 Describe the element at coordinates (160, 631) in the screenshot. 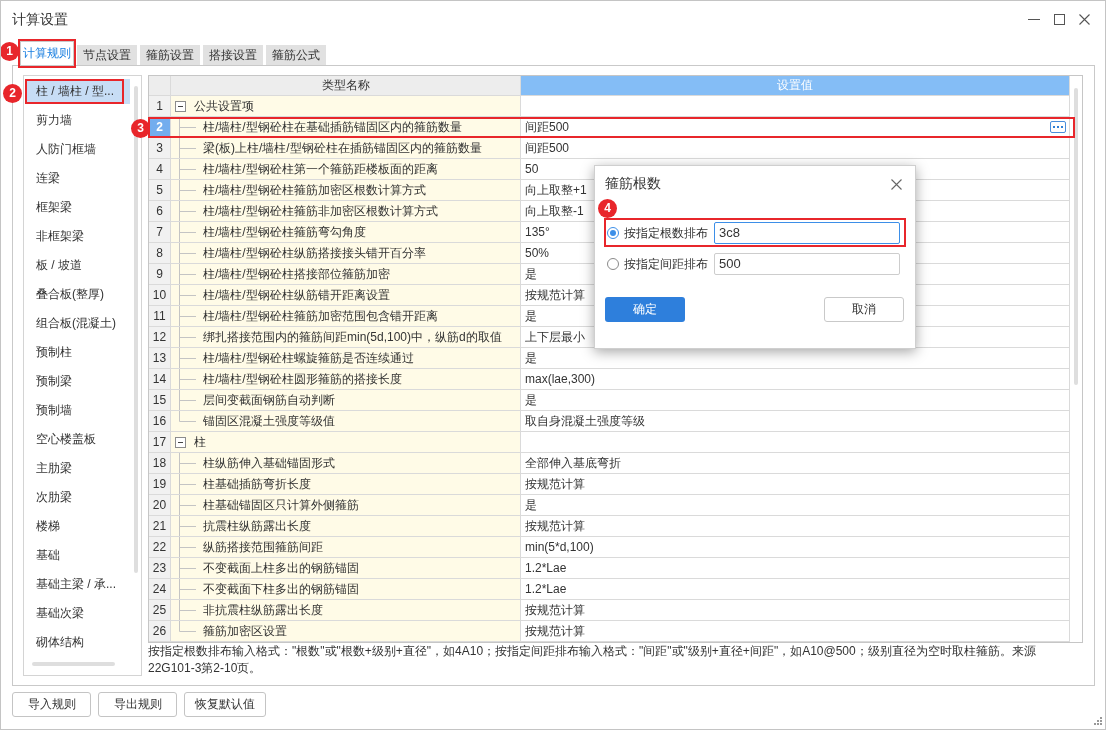

I see `row-number: 26` at that location.